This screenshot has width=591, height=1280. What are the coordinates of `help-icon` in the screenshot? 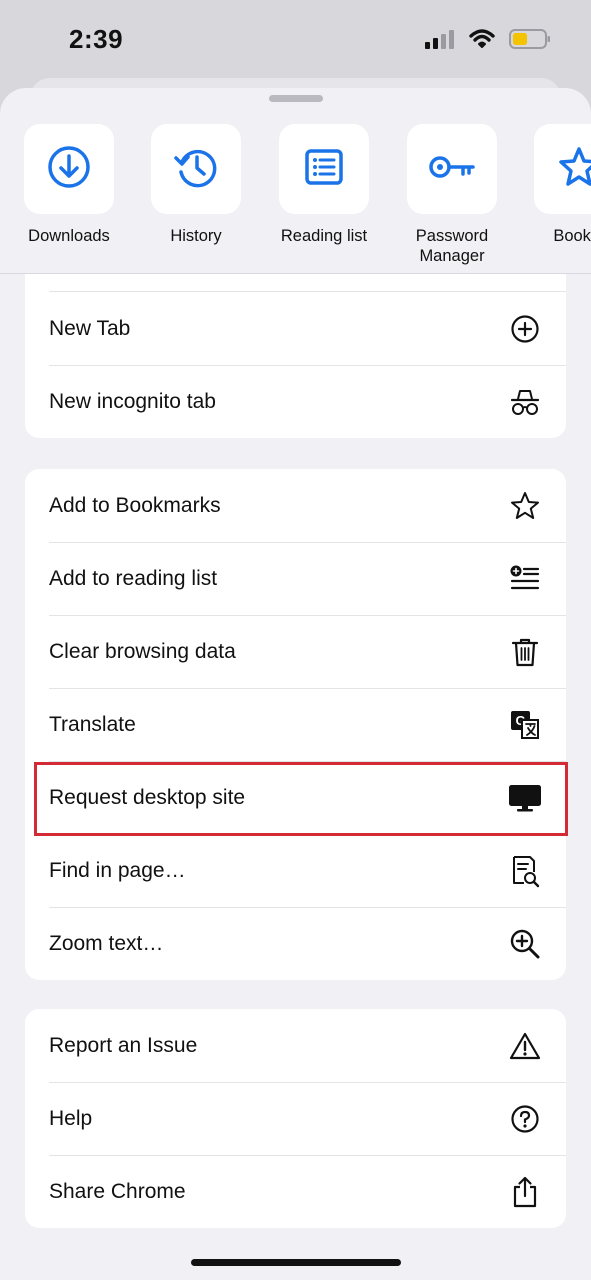 It's located at (525, 1119).